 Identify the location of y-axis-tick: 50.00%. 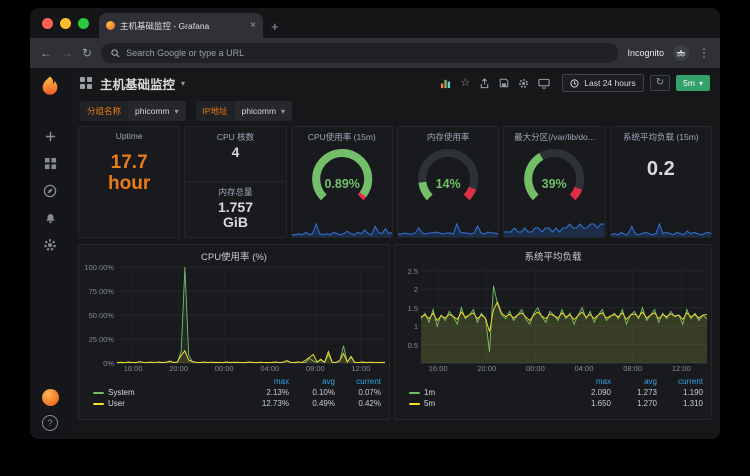
(101, 315).